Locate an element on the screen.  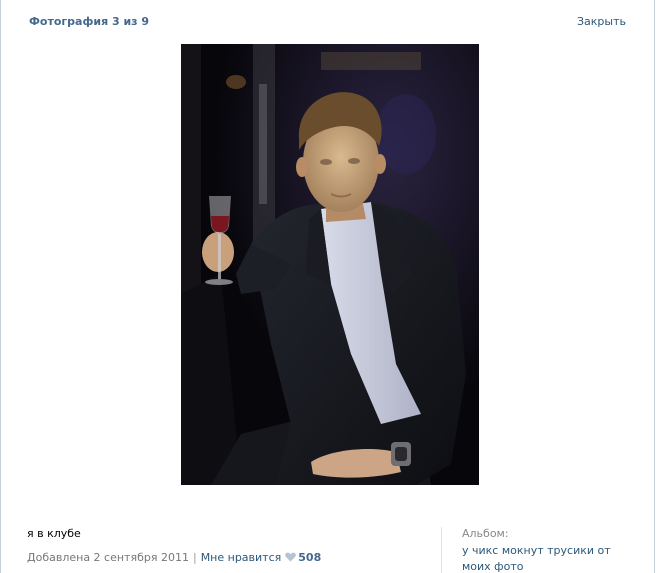
like-count: 508 is located at coordinates (310, 557).